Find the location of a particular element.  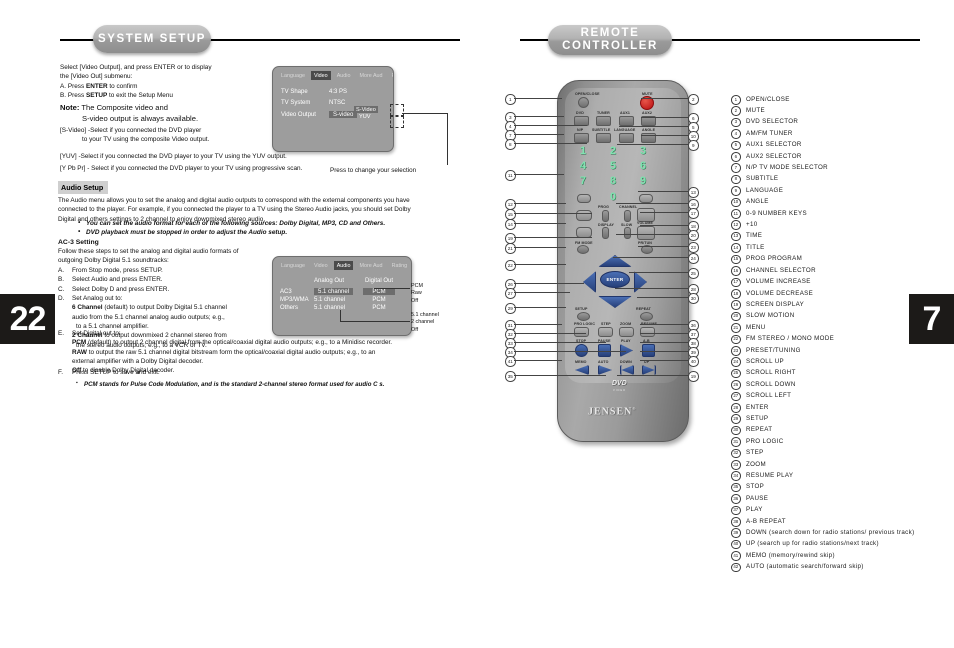

legend-number: 9 is located at coordinates (736, 191).